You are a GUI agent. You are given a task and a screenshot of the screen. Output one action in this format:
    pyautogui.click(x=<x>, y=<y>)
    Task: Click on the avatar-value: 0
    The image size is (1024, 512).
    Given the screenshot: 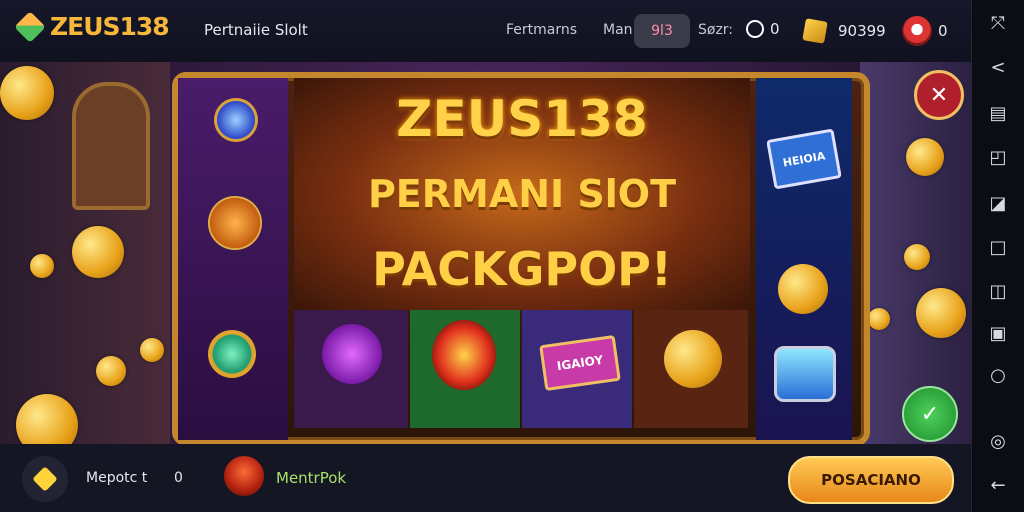 What is the action you would take?
    pyautogui.click(x=943, y=31)
    